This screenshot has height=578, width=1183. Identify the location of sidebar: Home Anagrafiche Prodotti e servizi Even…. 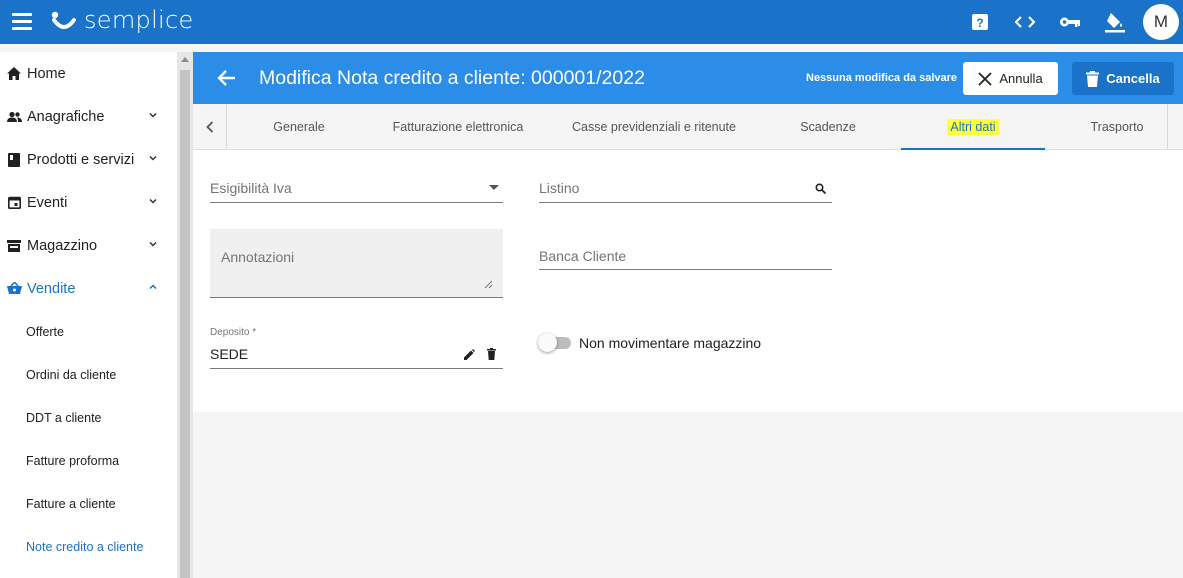
(88, 315).